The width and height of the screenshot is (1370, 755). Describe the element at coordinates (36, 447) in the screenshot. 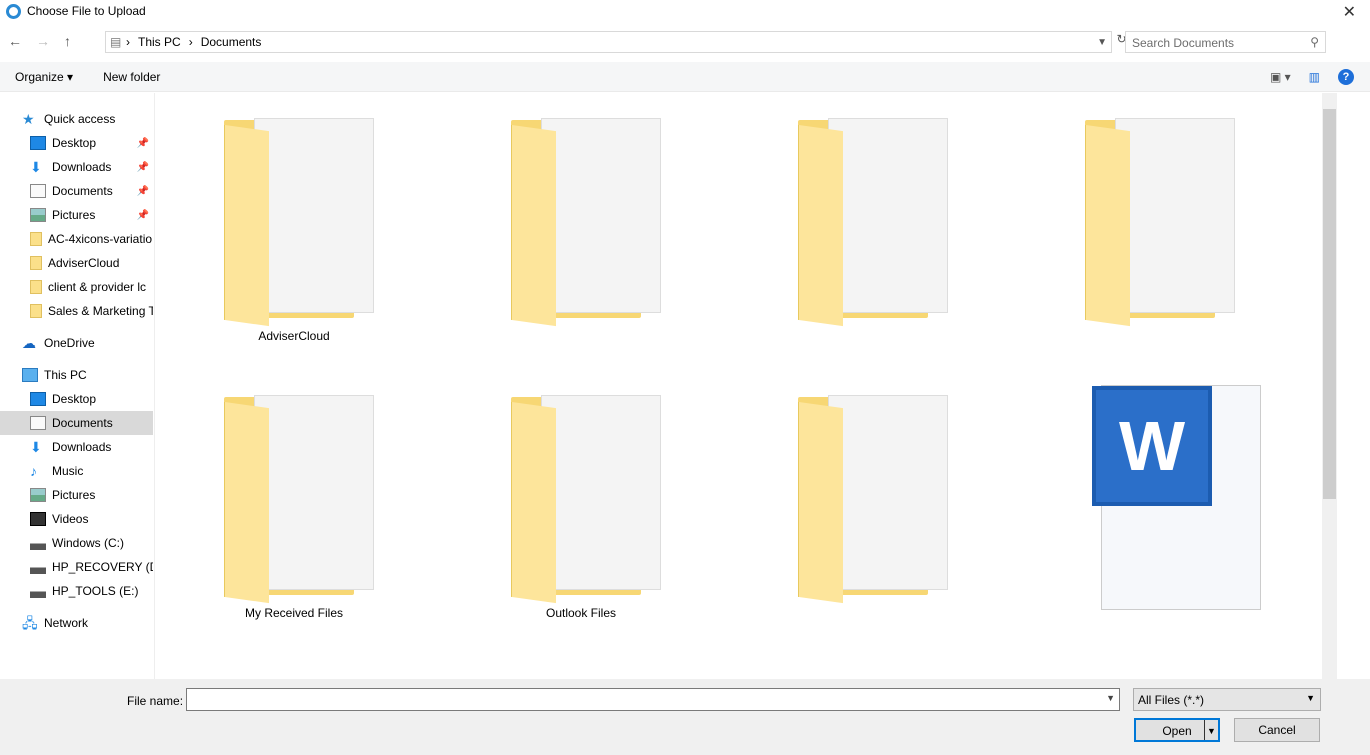

I see `download-icon: ⬇` at that location.